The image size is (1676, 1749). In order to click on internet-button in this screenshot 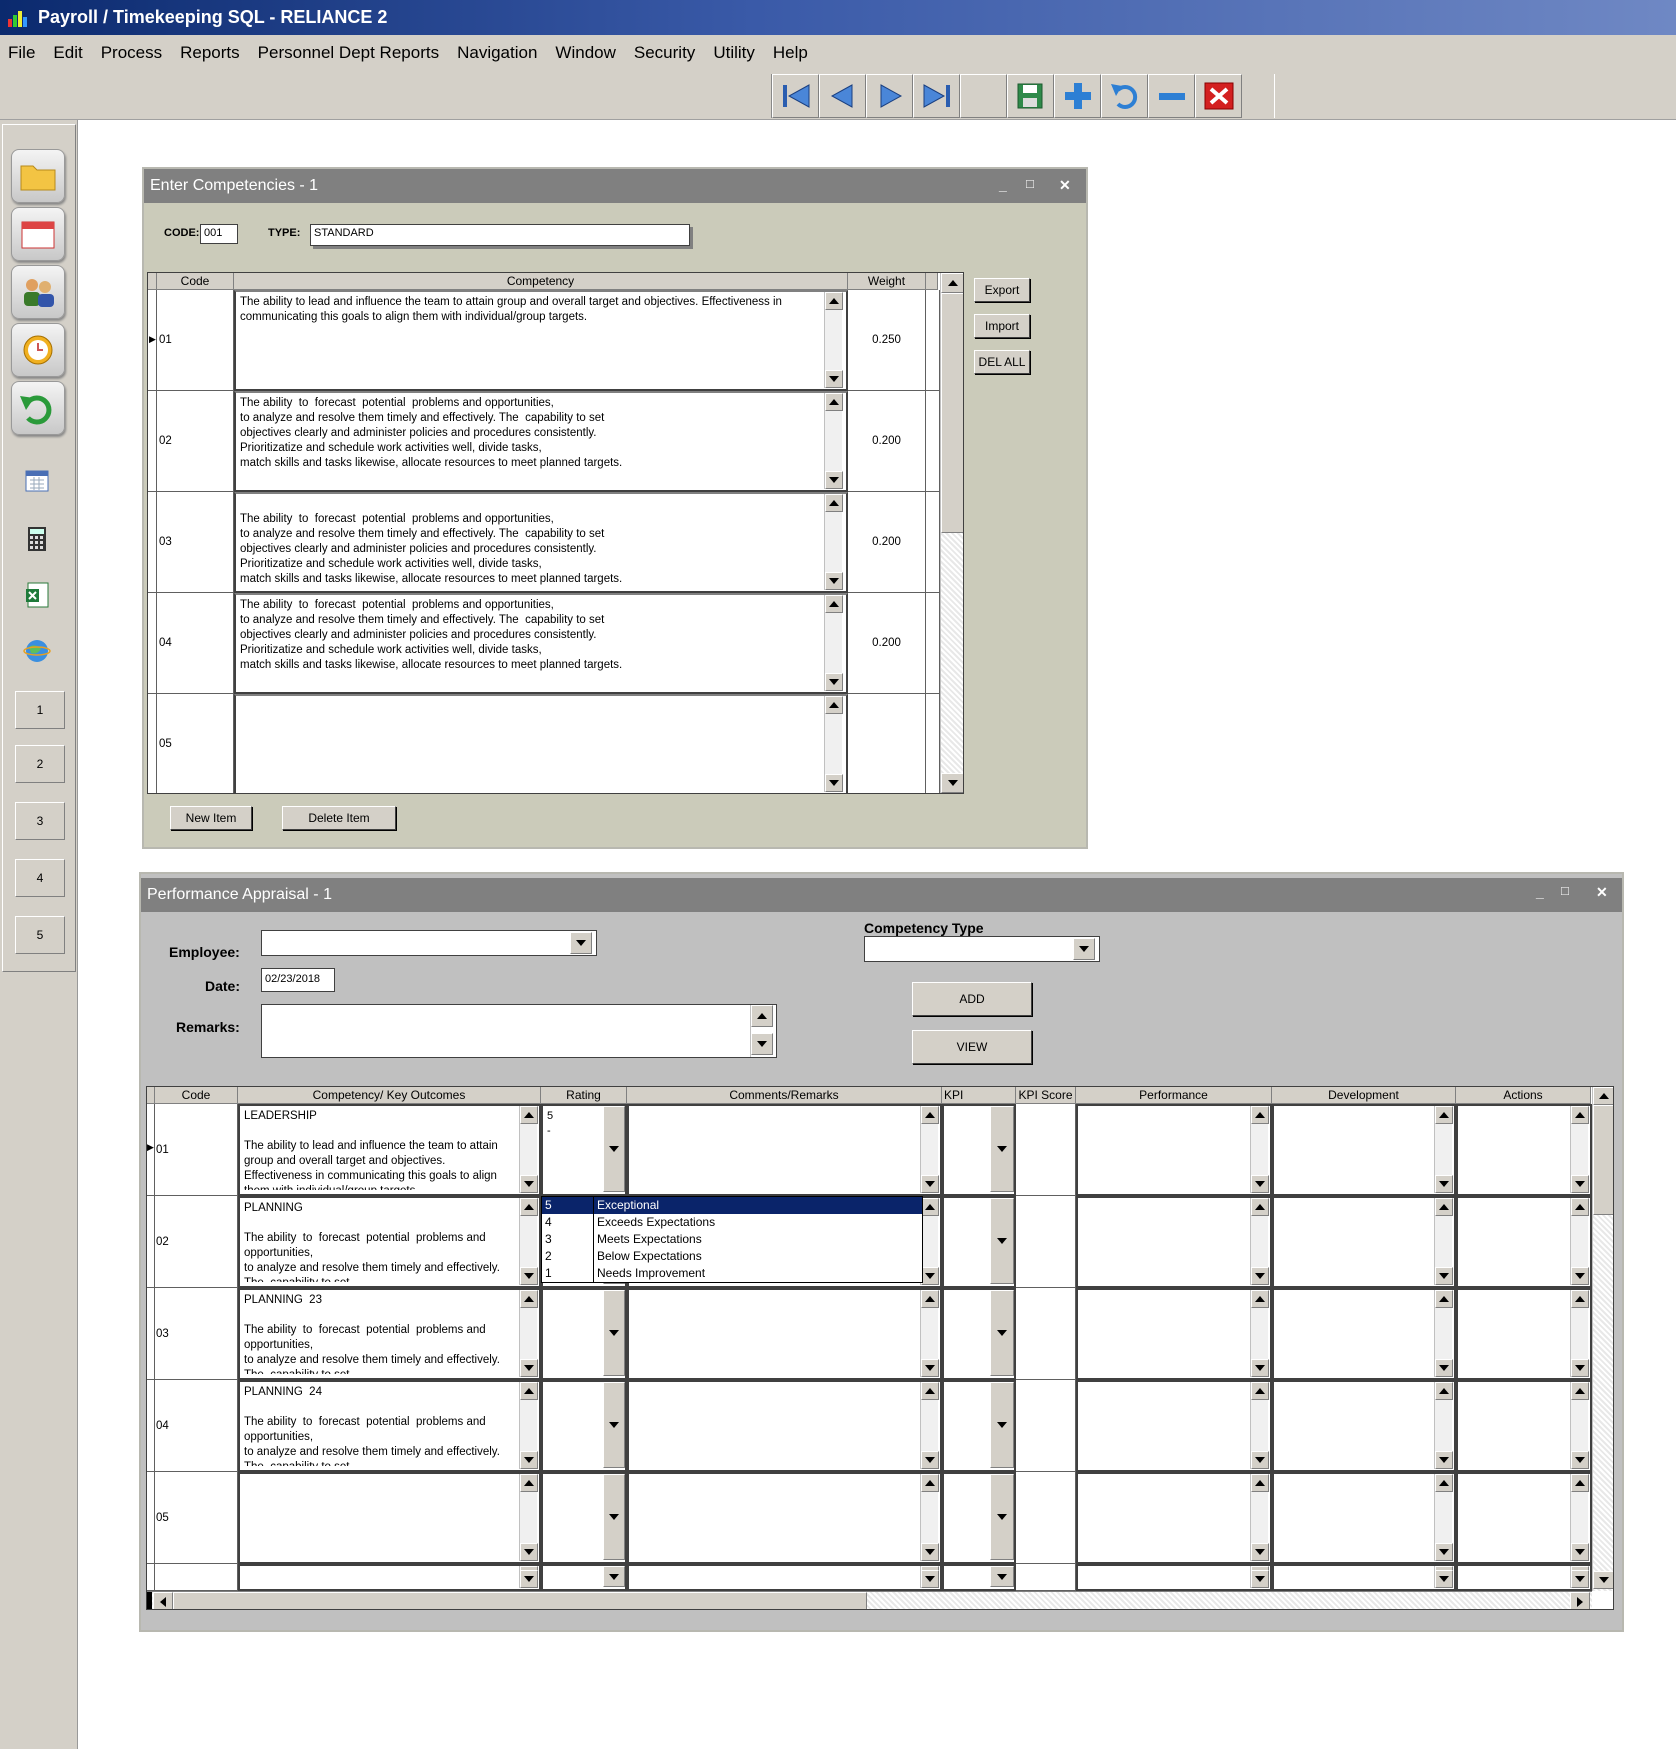, I will do `click(37, 651)`.